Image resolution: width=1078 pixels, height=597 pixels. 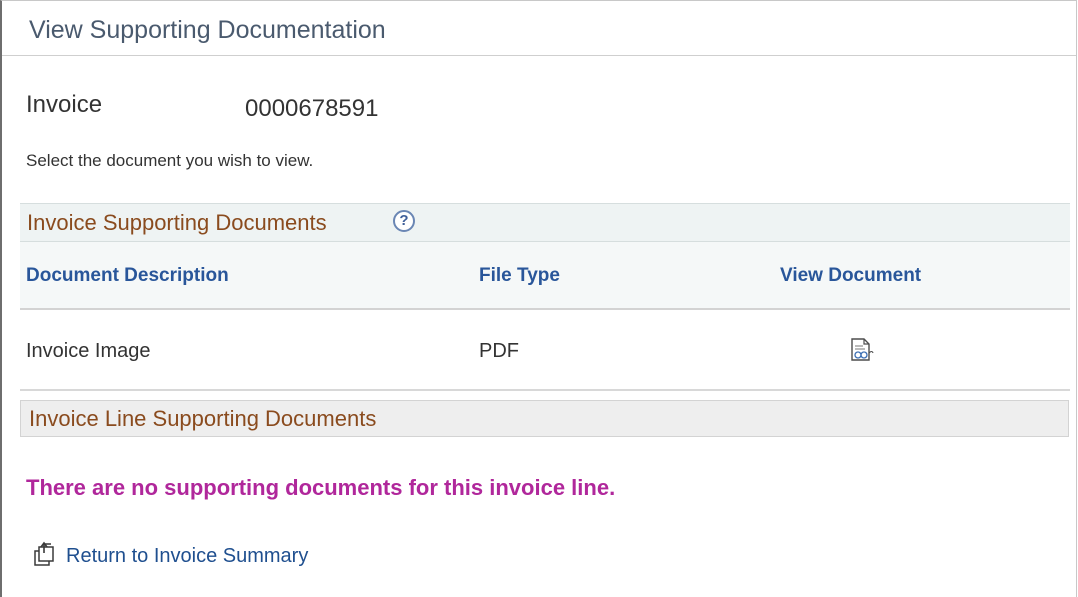 I want to click on document-description-cell: Invoice Image, so click(x=88, y=351).